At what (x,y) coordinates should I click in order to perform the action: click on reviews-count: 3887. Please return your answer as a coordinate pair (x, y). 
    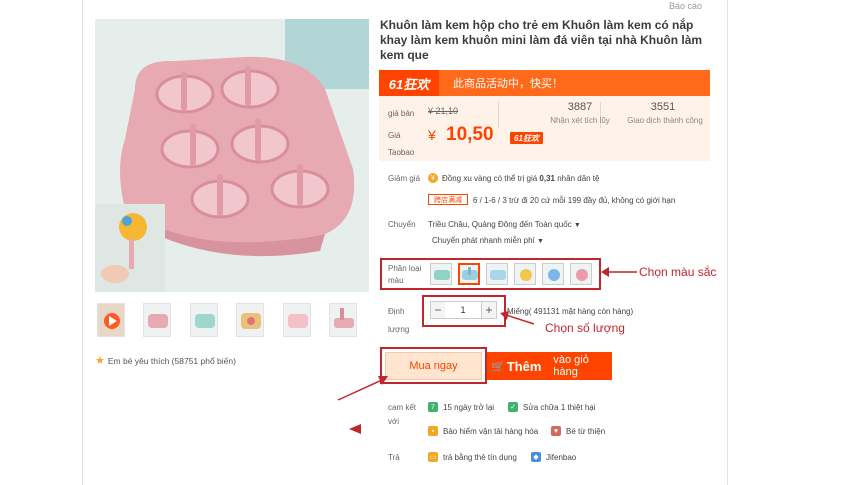
    Looking at the image, I should click on (580, 107).